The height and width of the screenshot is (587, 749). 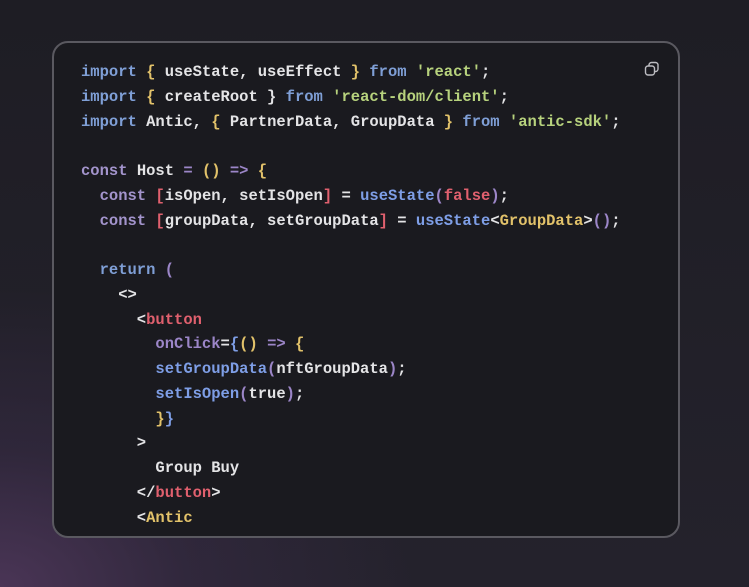 What do you see at coordinates (109, 294) in the screenshot?
I see `code-token: <>` at bounding box center [109, 294].